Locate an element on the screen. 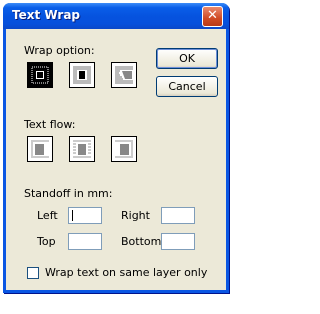 The width and height of the screenshot is (320, 314). wrap-none-button is located at coordinates (40, 75).